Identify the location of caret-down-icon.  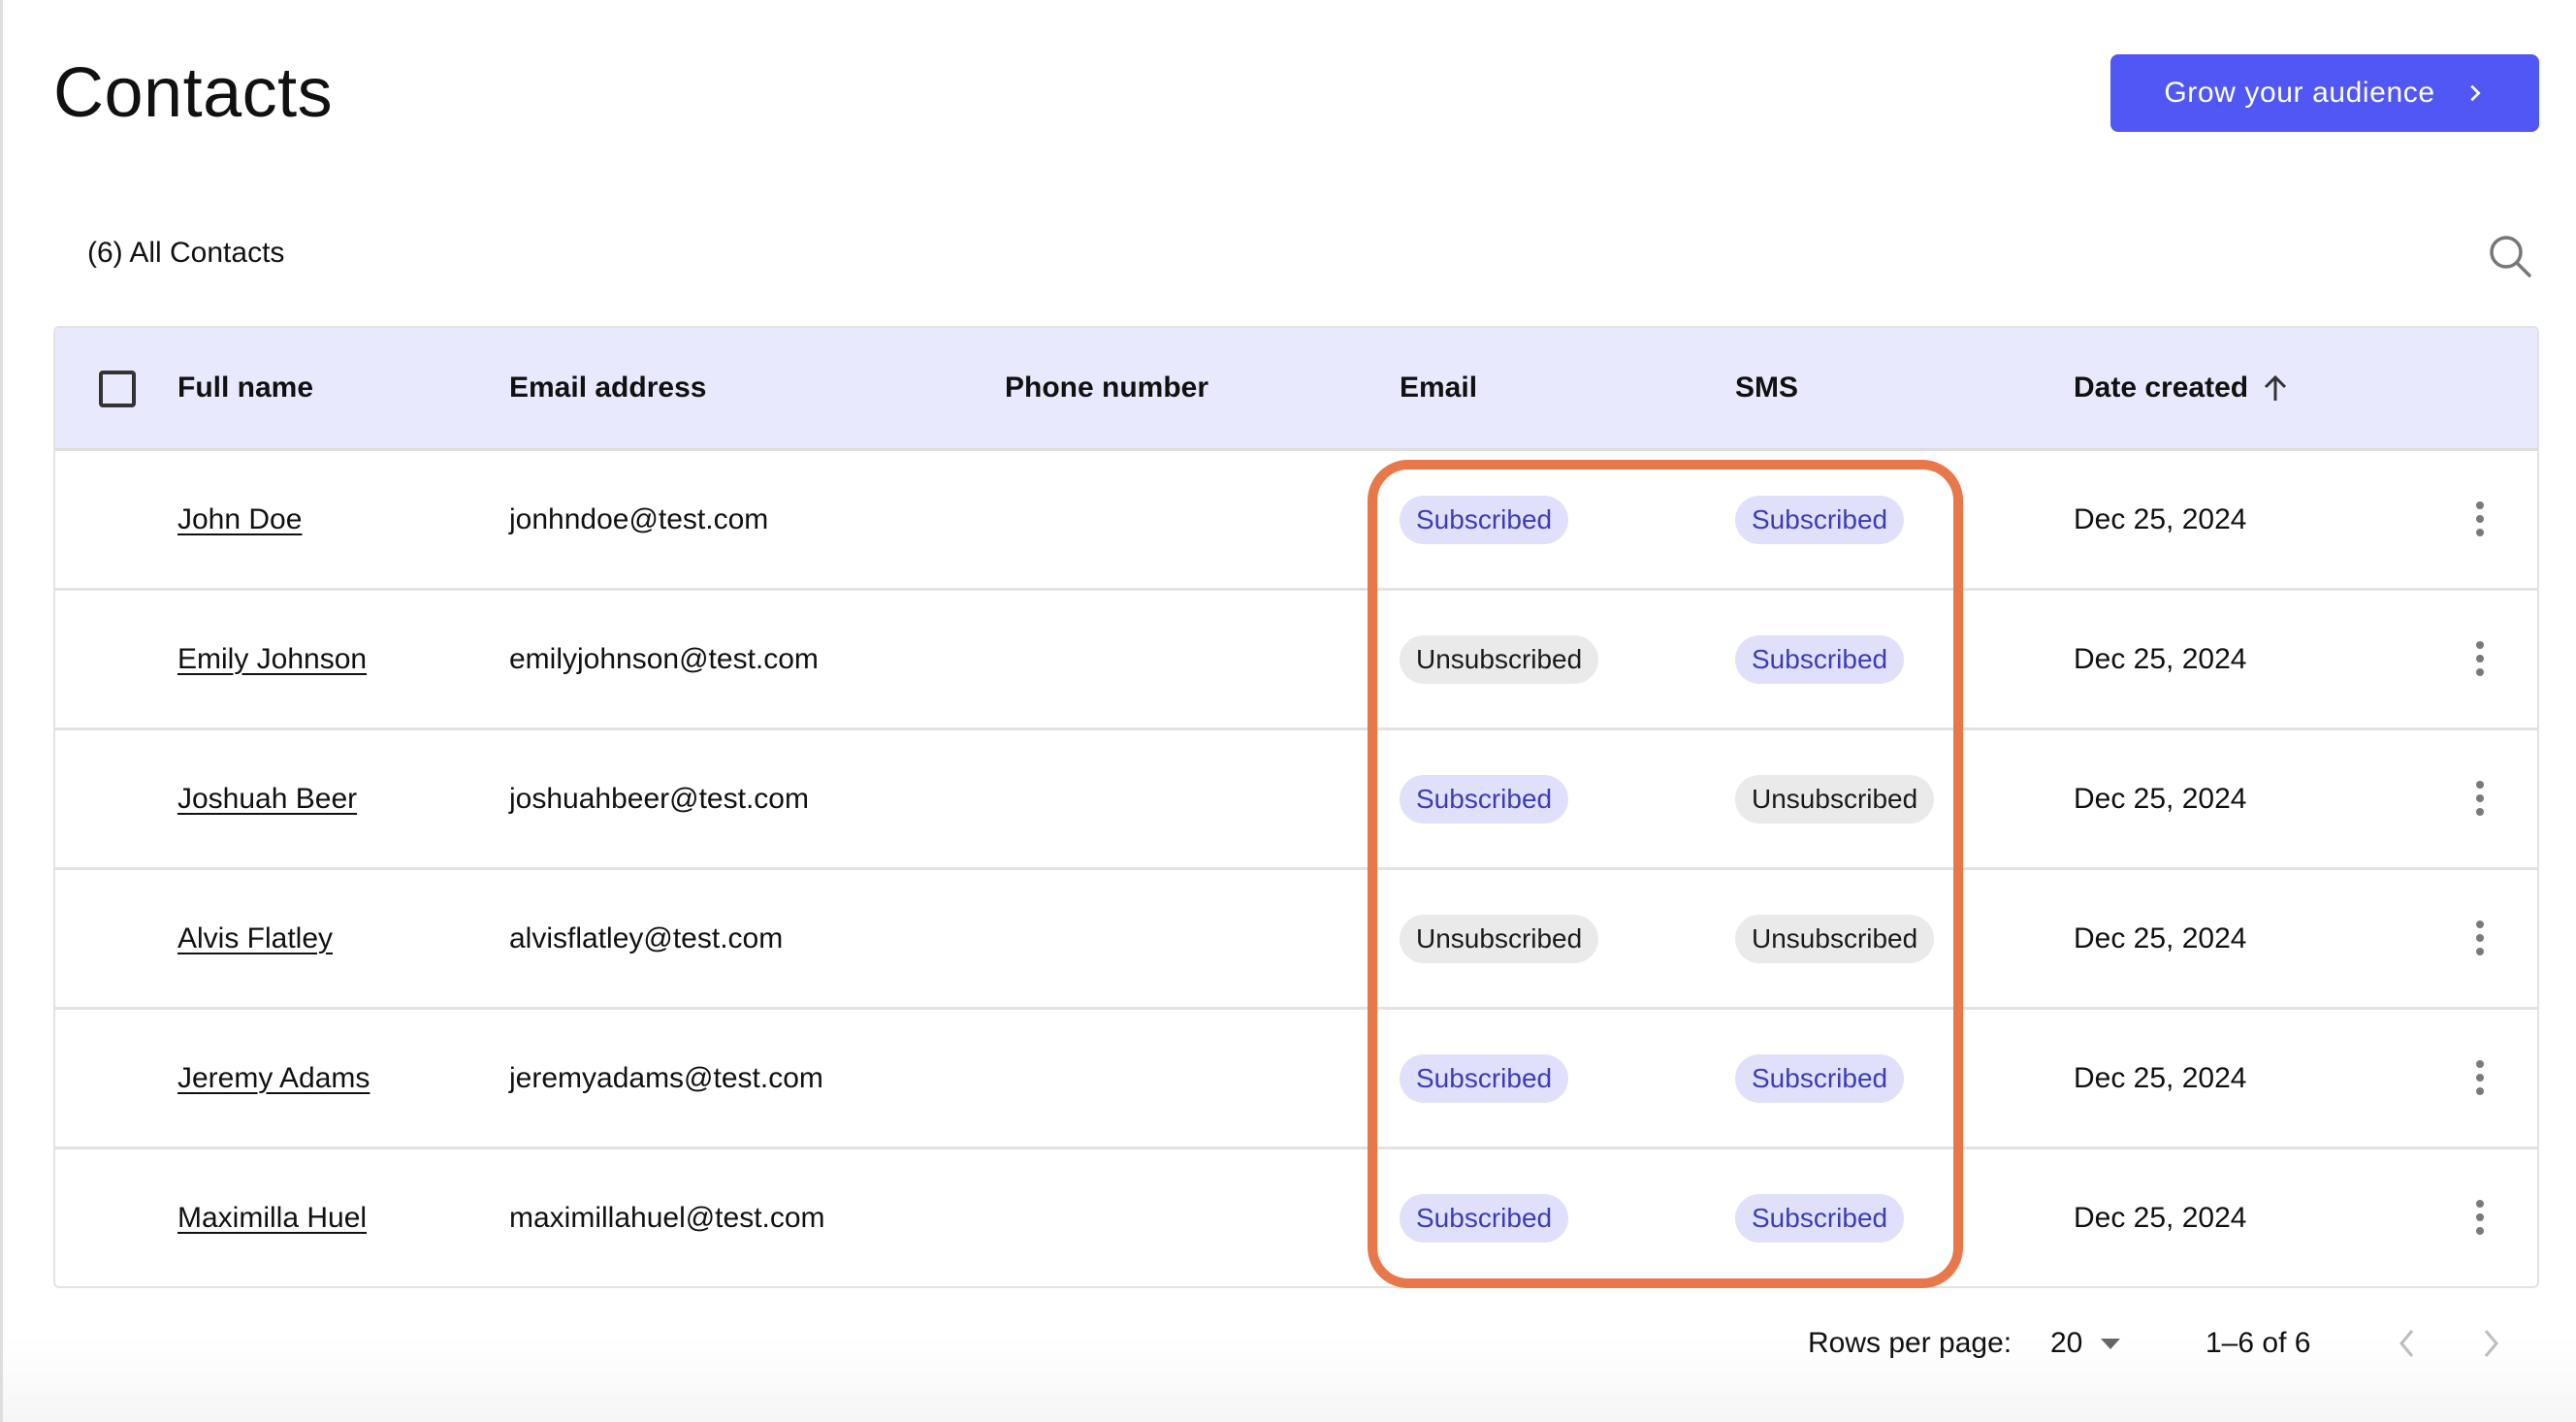
(2111, 1344).